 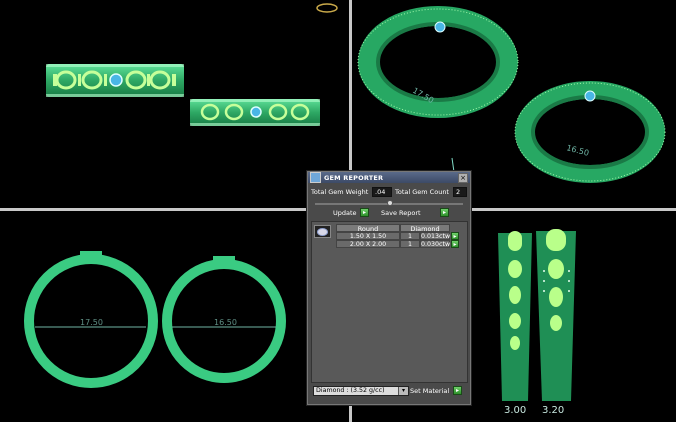 What do you see at coordinates (460, 192) in the screenshot?
I see `total-gem-count-field: 2` at bounding box center [460, 192].